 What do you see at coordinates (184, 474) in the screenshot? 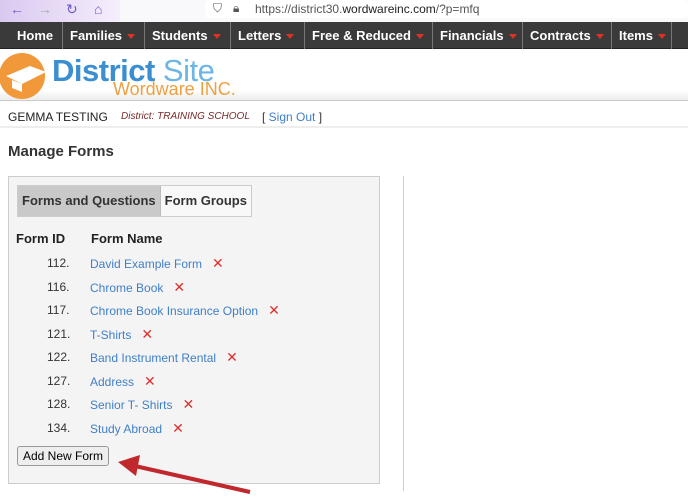
I see `annotation-arrow` at bounding box center [184, 474].